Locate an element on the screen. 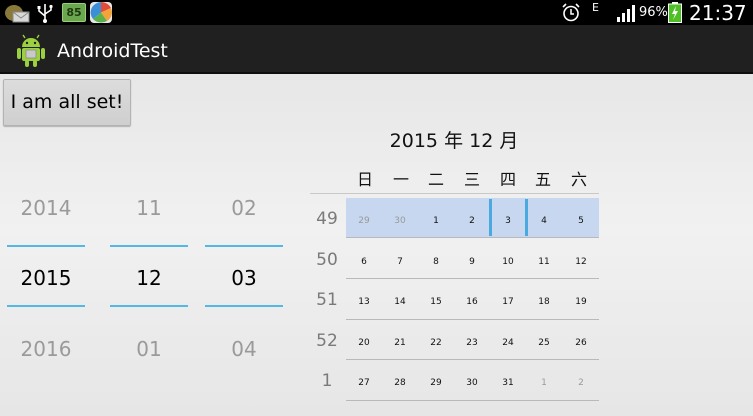 Image resolution: width=753 pixels, height=416 pixels. android-icon is located at coordinates (31, 50).